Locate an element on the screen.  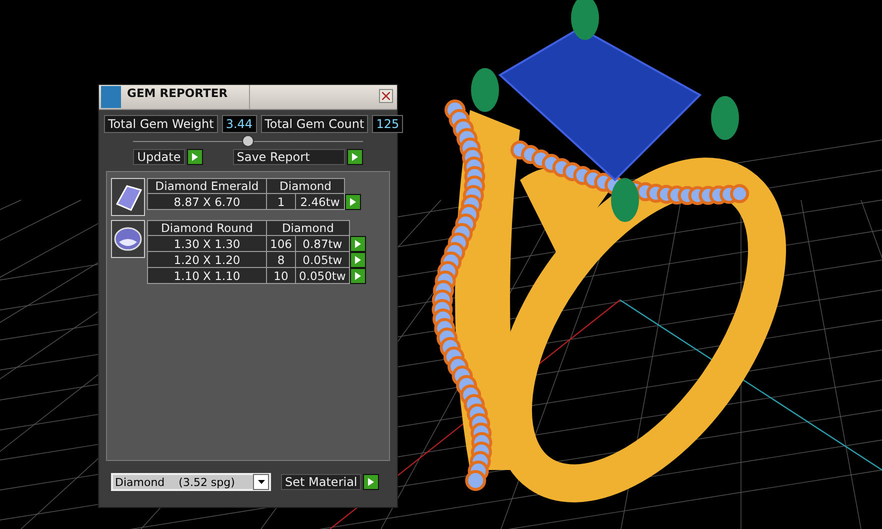
total-value: 125 is located at coordinates (388, 124).